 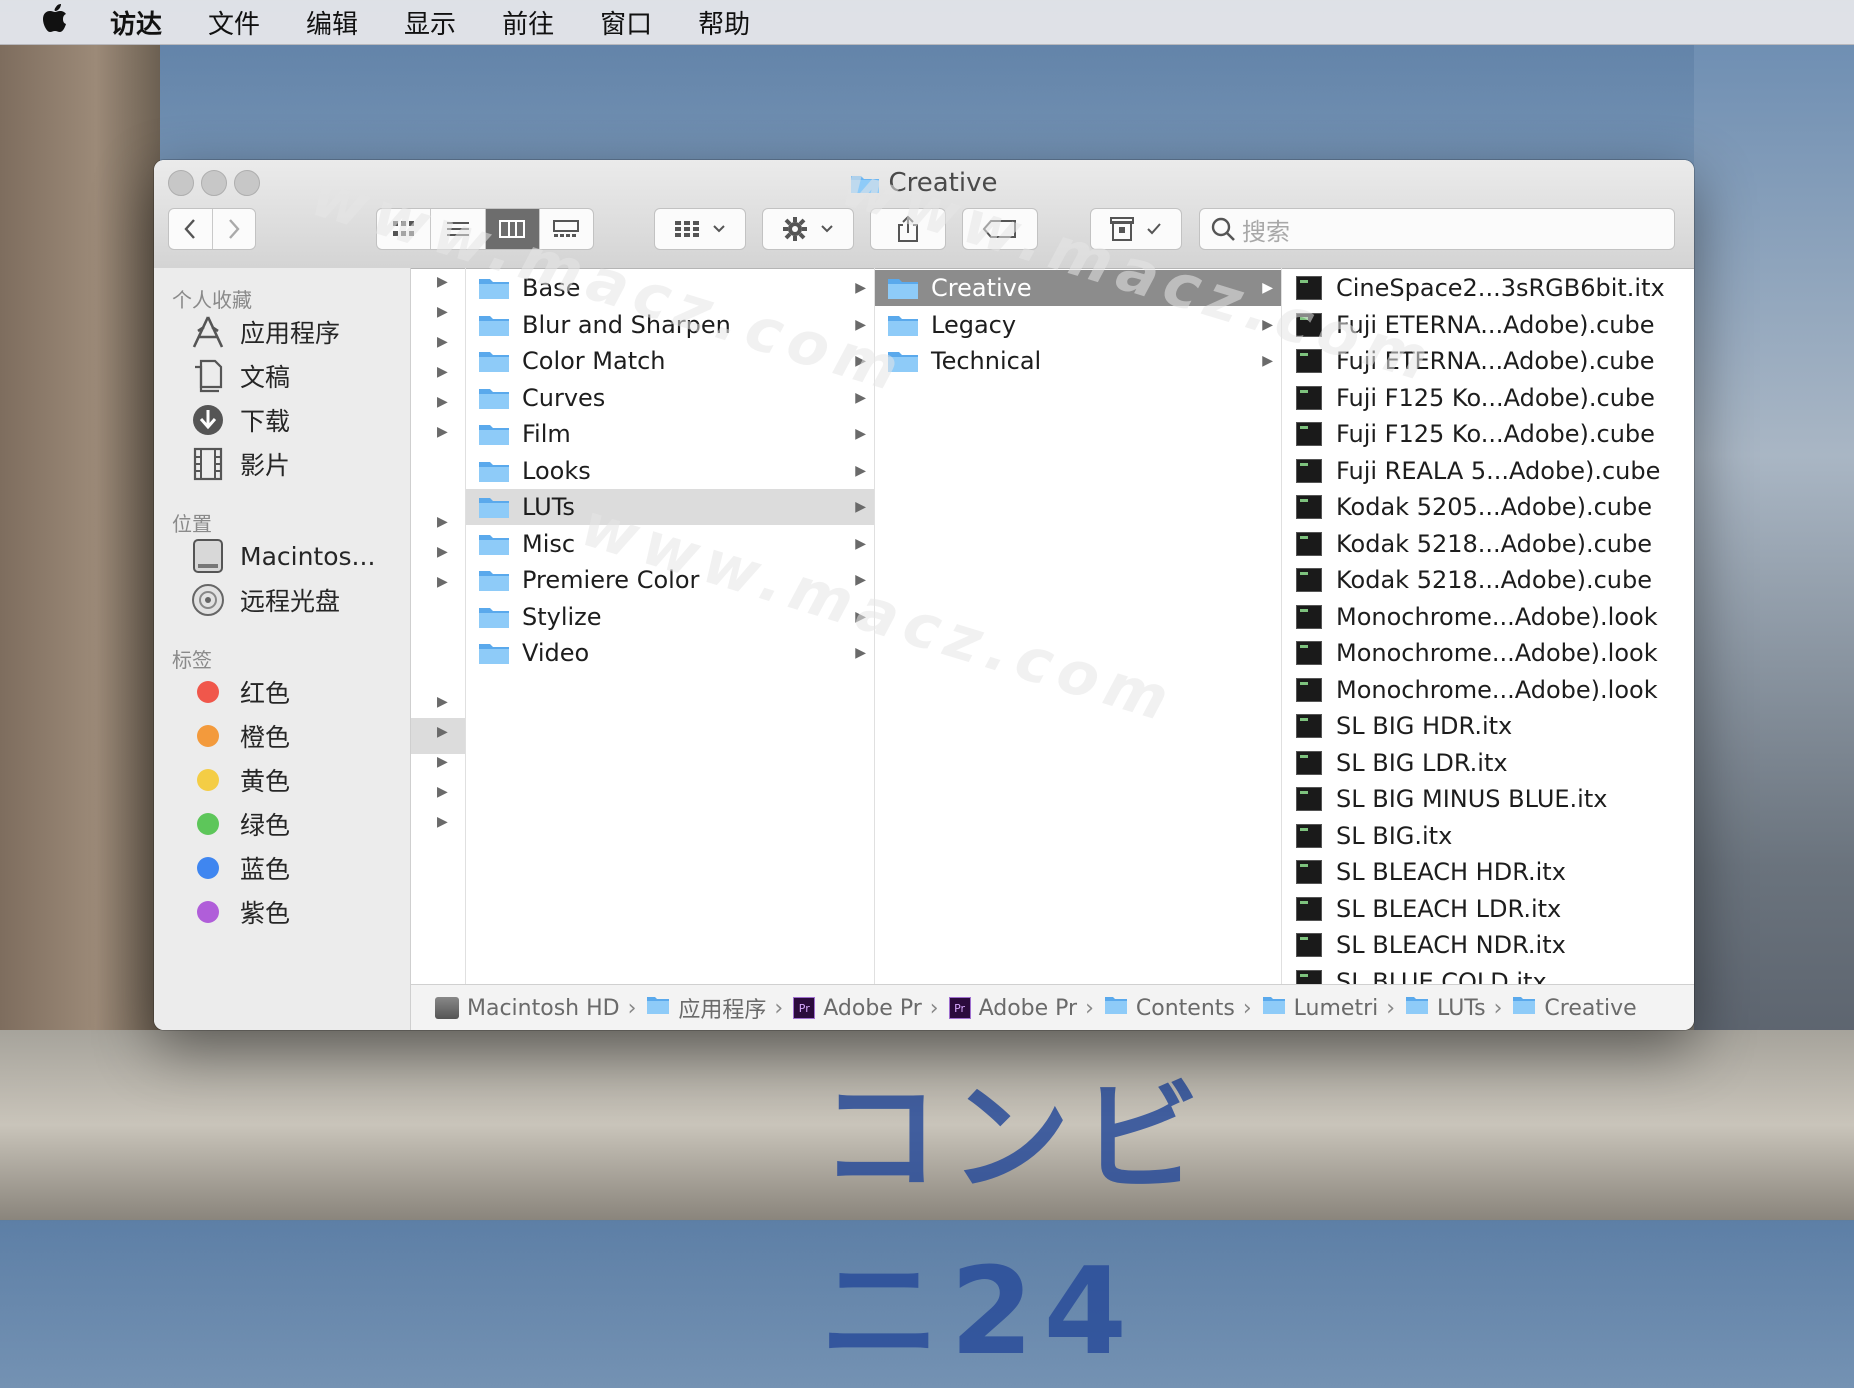 What do you see at coordinates (540, 1008) in the screenshot?
I see `path-bar-item: Macintosh HD ›` at bounding box center [540, 1008].